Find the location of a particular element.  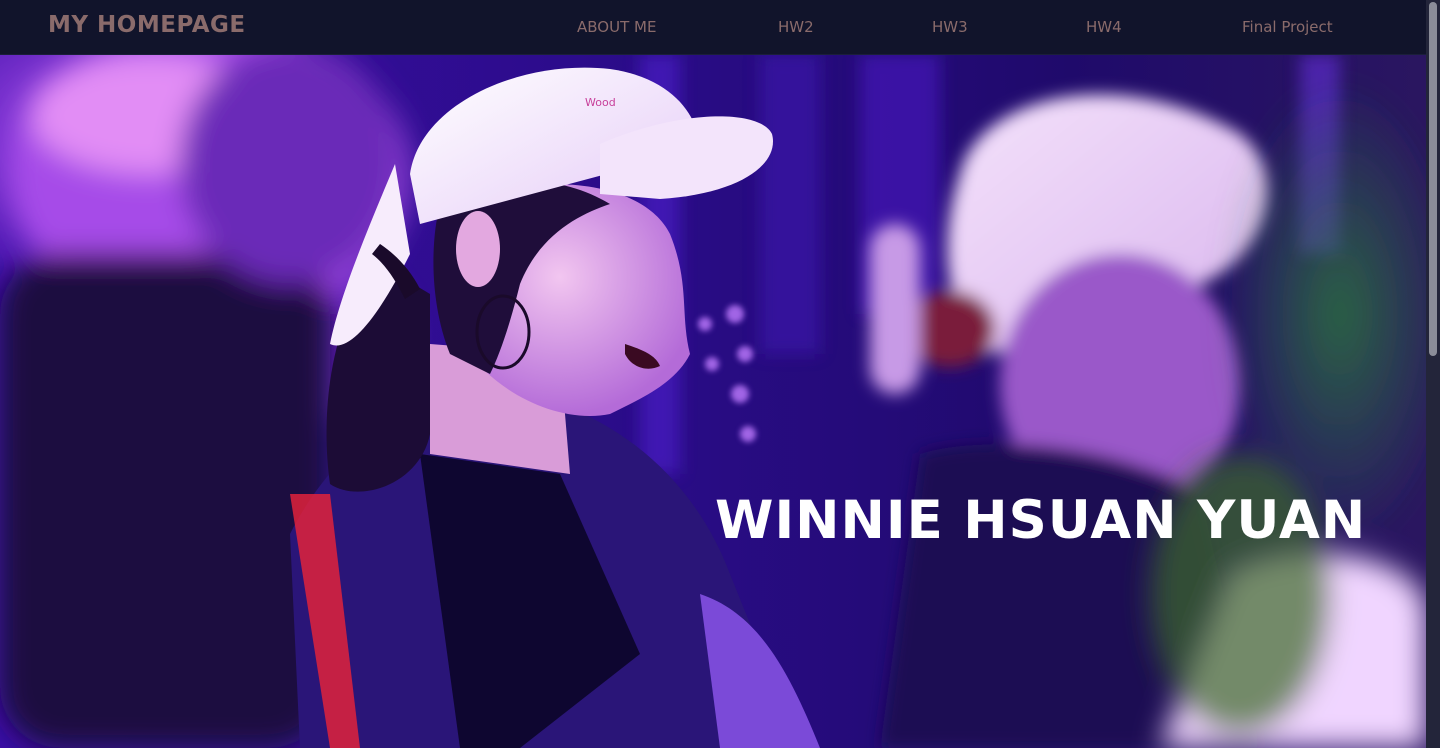

nav-link-about-me: ABOUT ME is located at coordinates (616, 27).